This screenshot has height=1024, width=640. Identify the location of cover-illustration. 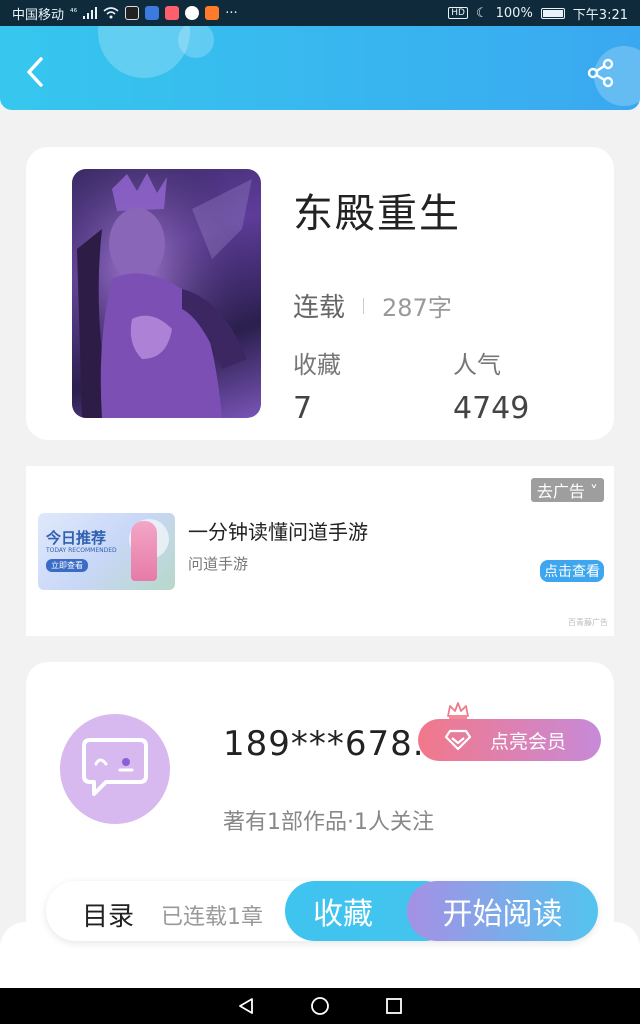
(166, 293).